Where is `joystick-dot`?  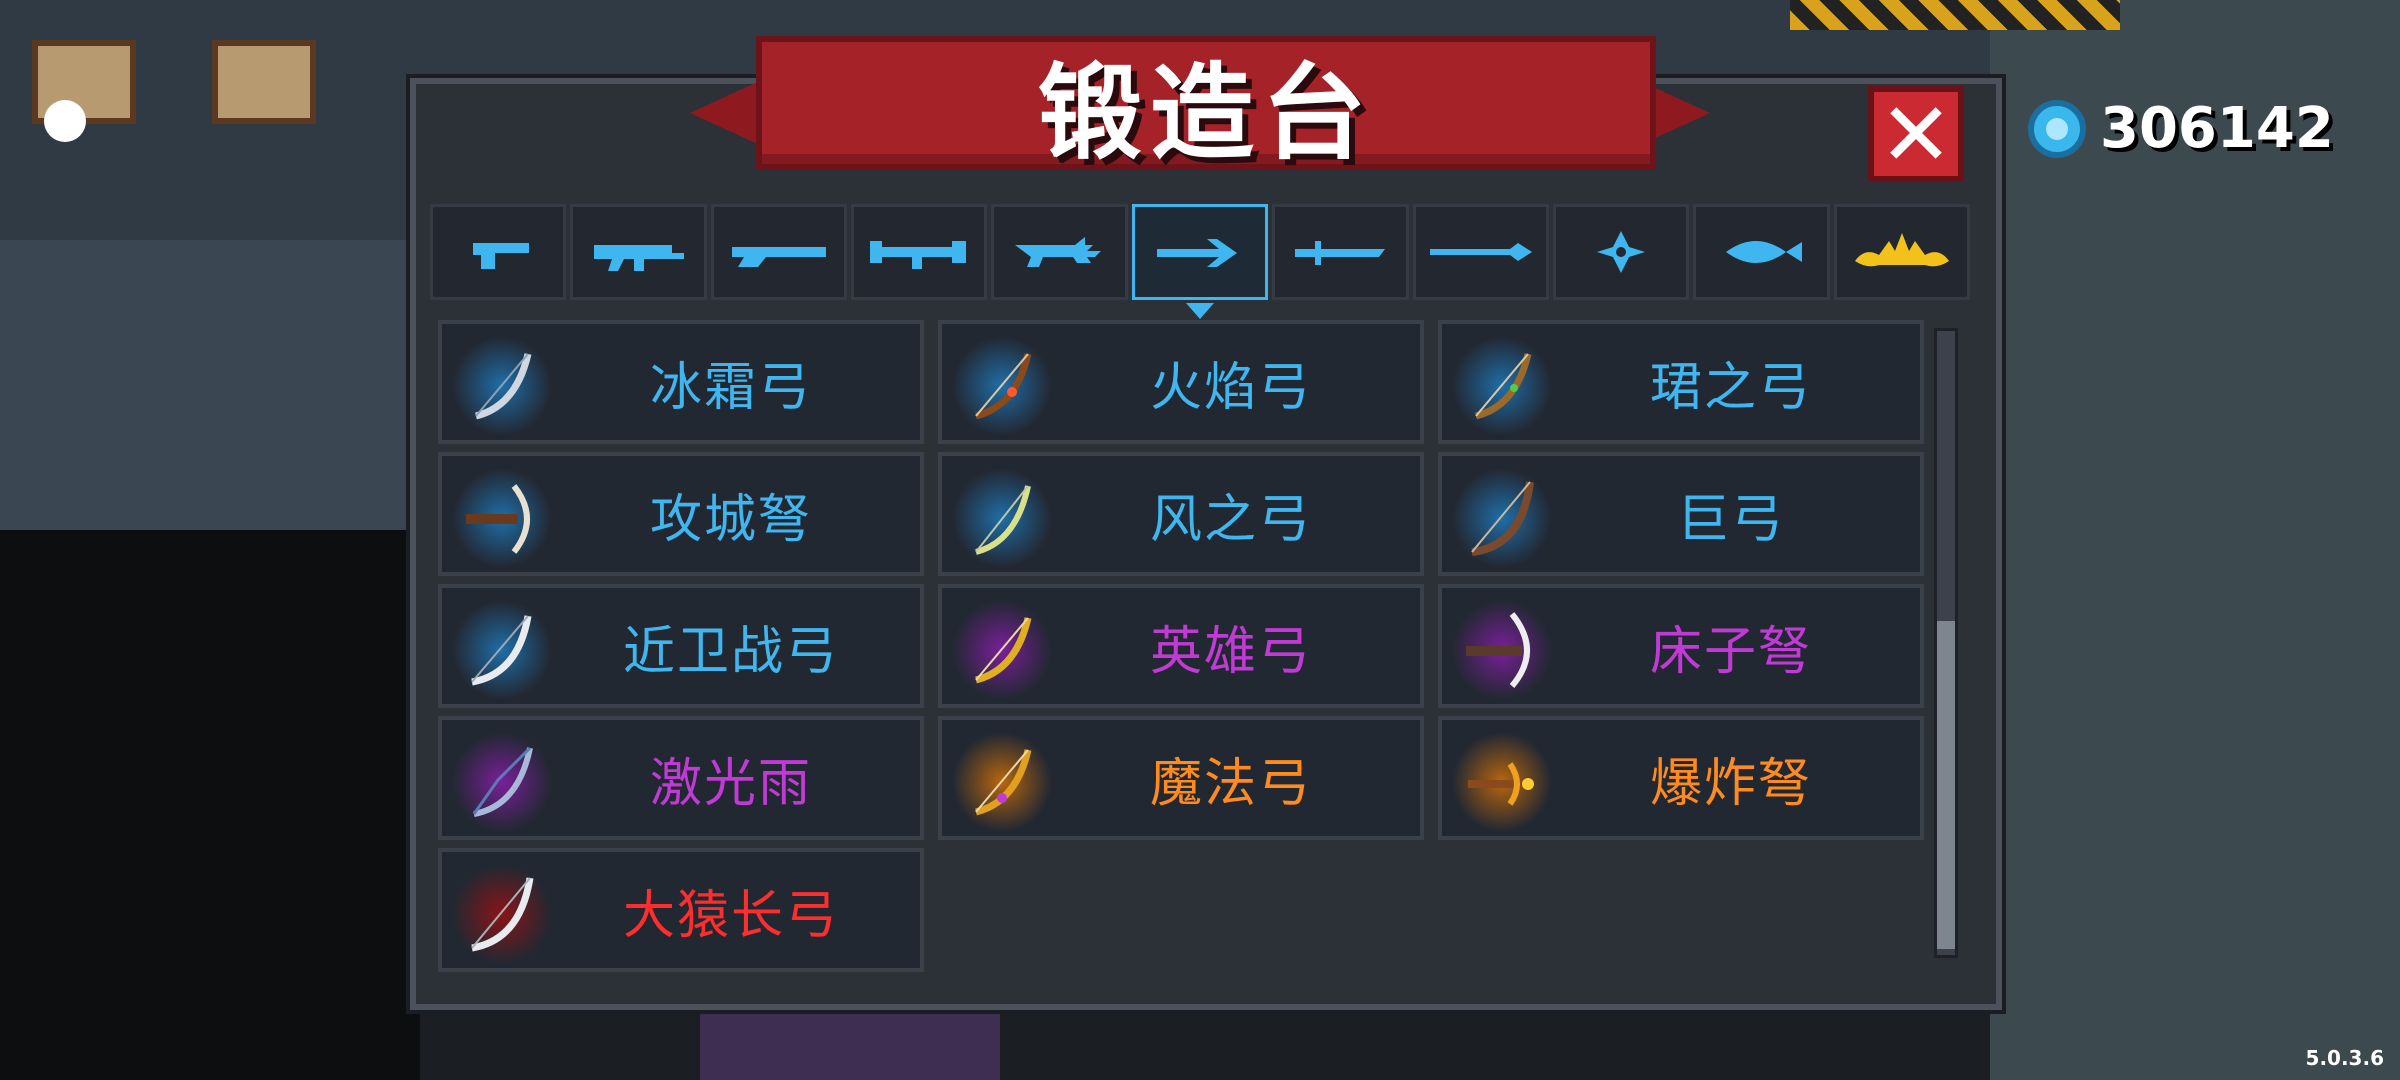
joystick-dot is located at coordinates (65, 121).